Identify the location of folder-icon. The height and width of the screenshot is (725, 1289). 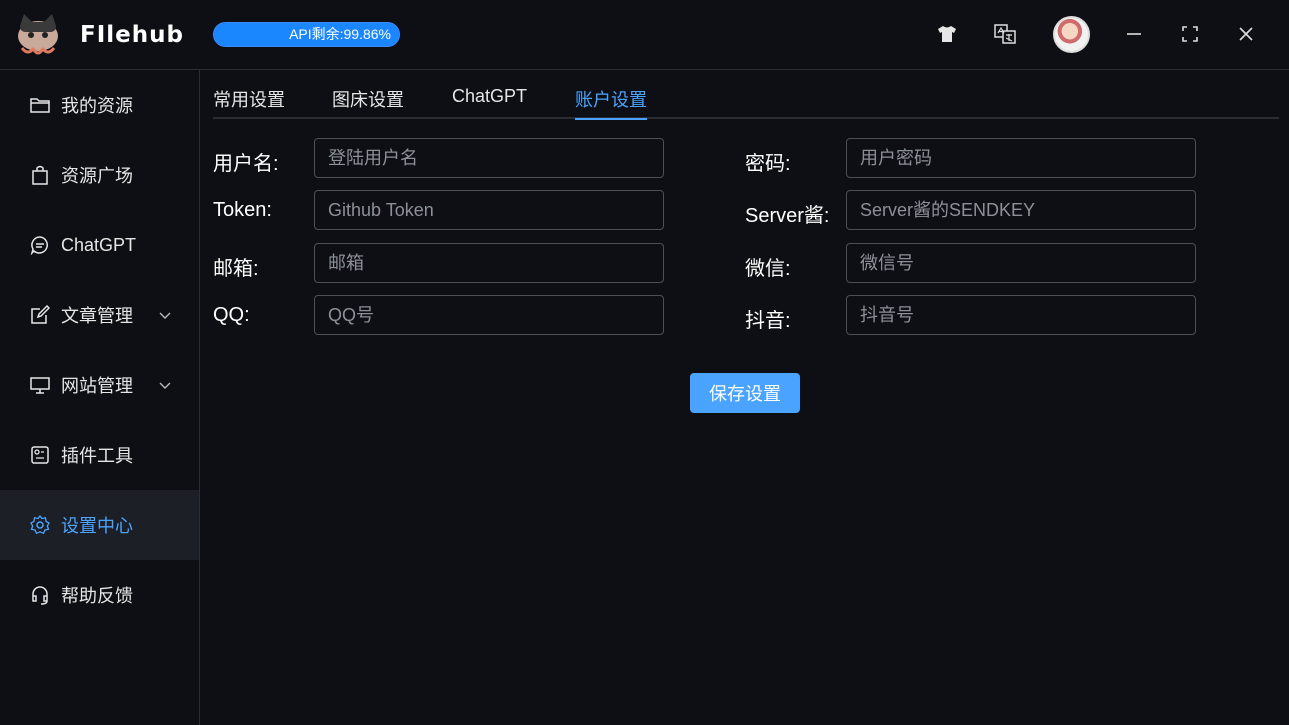
(40, 105).